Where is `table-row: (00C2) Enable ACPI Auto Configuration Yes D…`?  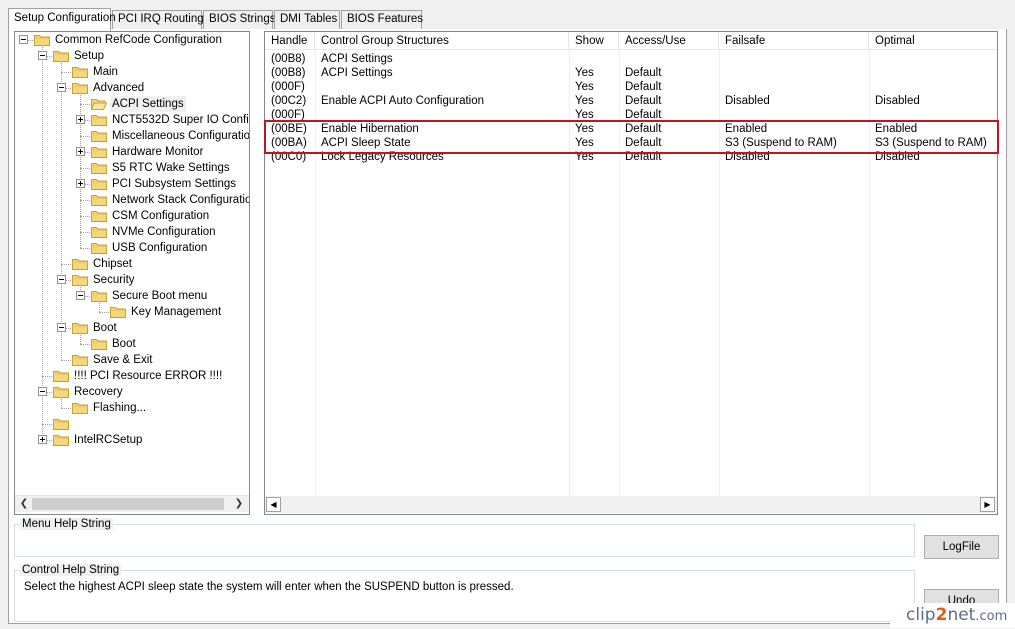 table-row: (00C2) Enable ACPI Auto Configuration Yes D… is located at coordinates (631, 101).